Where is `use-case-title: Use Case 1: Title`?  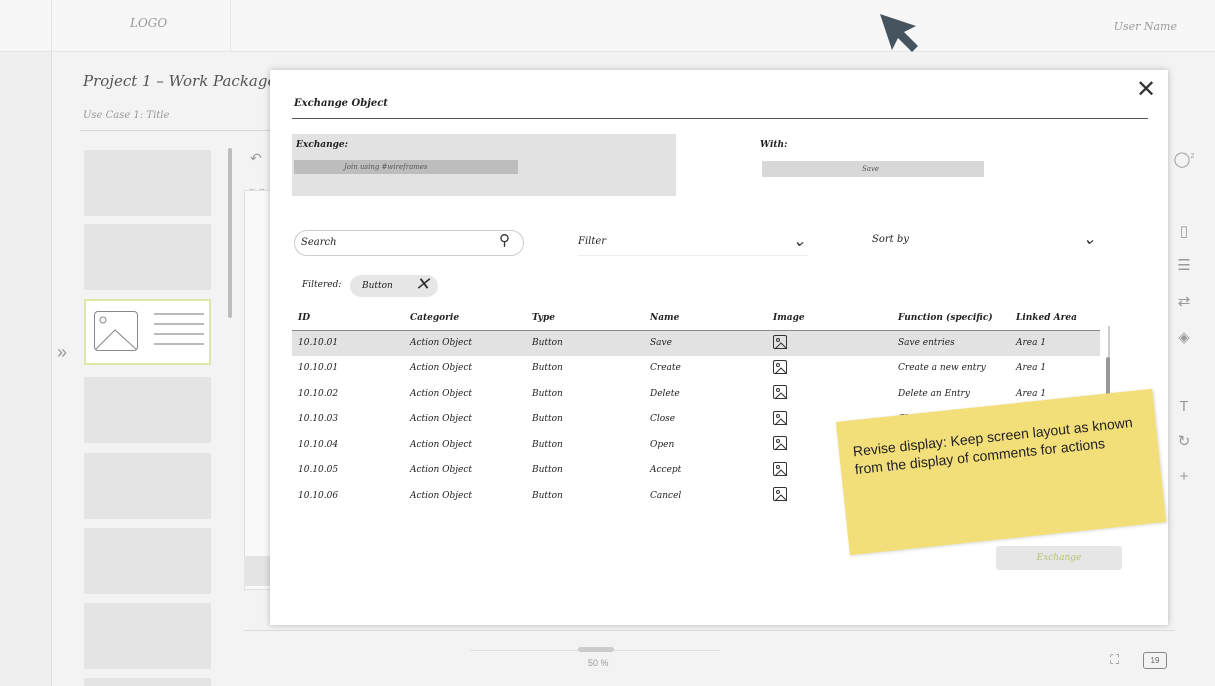
use-case-title: Use Case 1: Title is located at coordinates (126, 115).